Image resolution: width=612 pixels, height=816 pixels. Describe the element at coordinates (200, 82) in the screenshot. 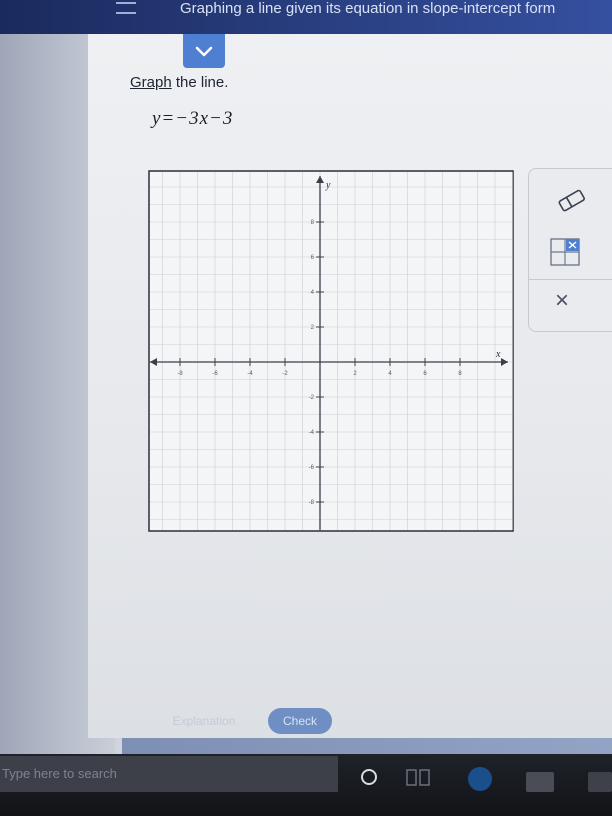

I see `instruction-rest: the line.` at that location.